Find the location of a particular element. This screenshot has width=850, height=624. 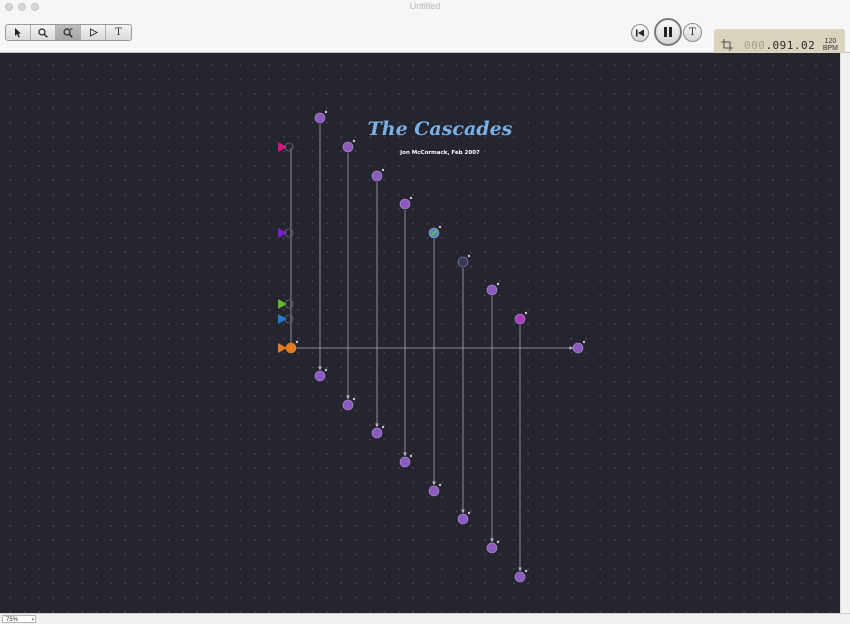

title-bar: Untitled is located at coordinates (425, 7).